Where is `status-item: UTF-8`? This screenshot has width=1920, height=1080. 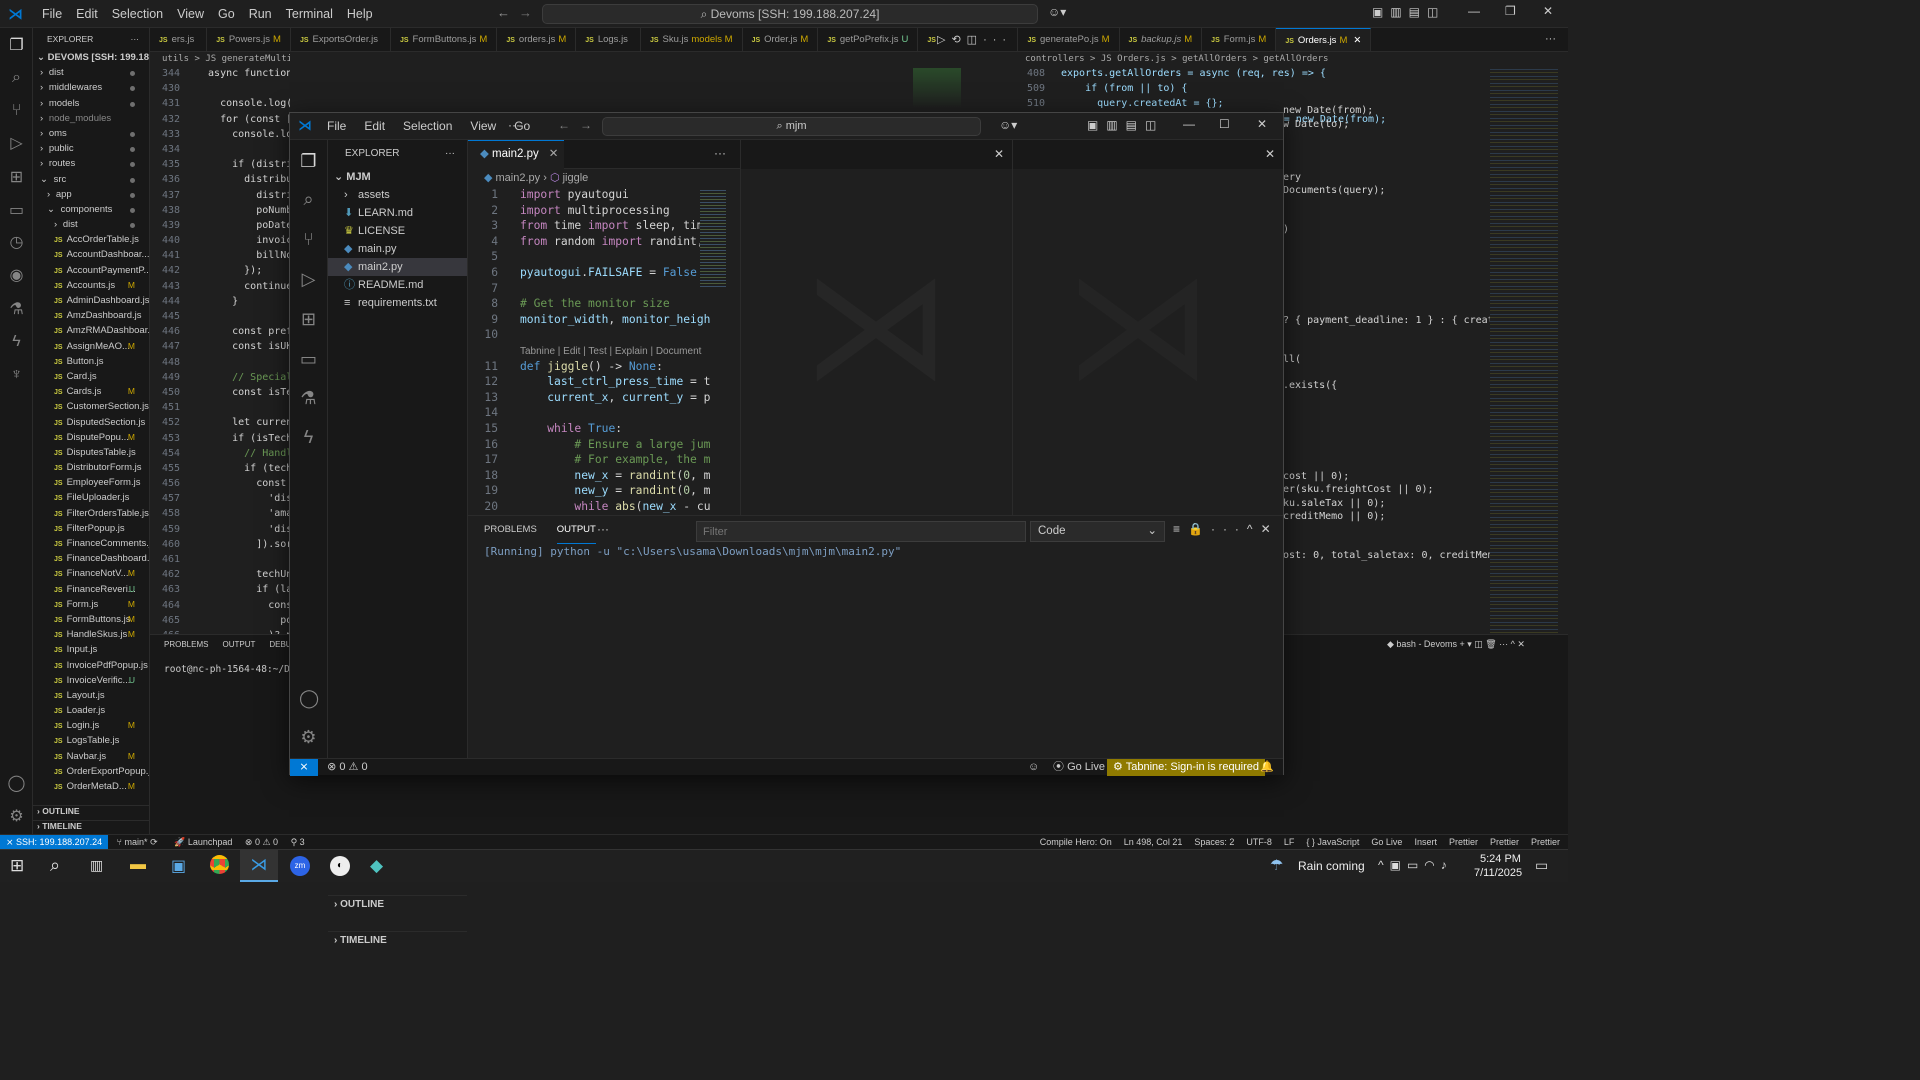
status-item: UTF-8 is located at coordinates (1259, 842).